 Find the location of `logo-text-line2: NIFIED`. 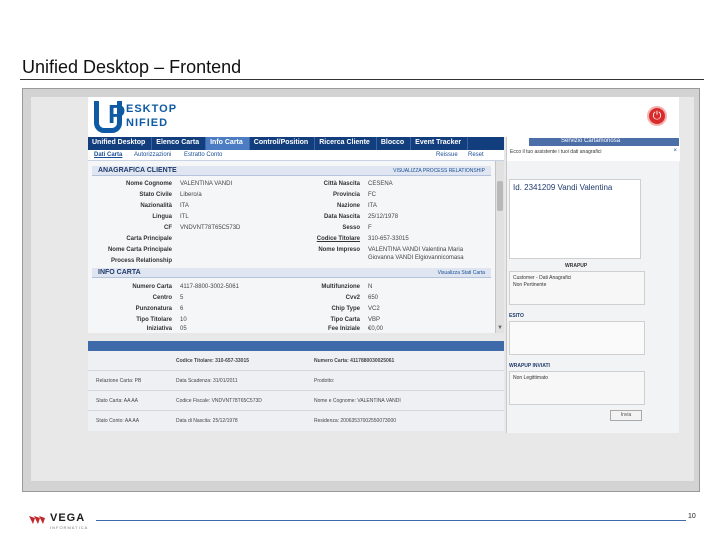

logo-text-line2: NIFIED is located at coordinates (147, 123).